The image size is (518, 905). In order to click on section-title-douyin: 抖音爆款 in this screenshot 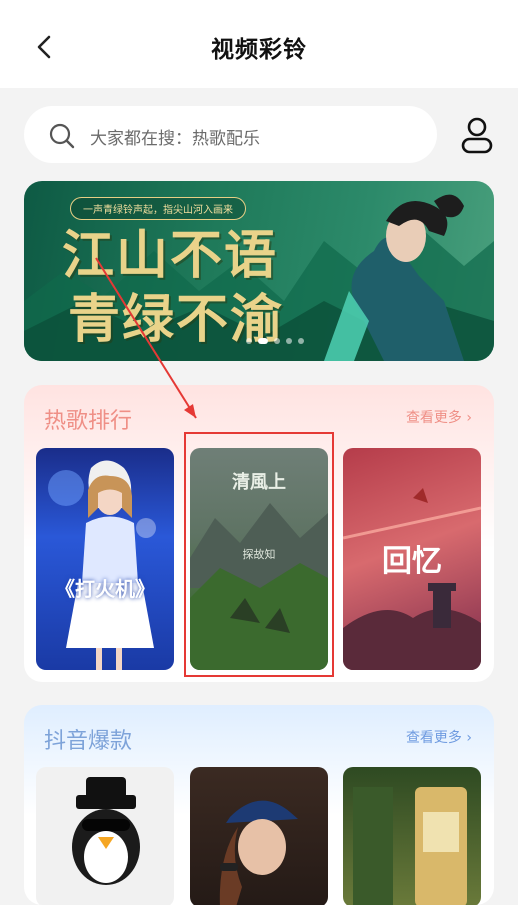, I will do `click(88, 741)`.